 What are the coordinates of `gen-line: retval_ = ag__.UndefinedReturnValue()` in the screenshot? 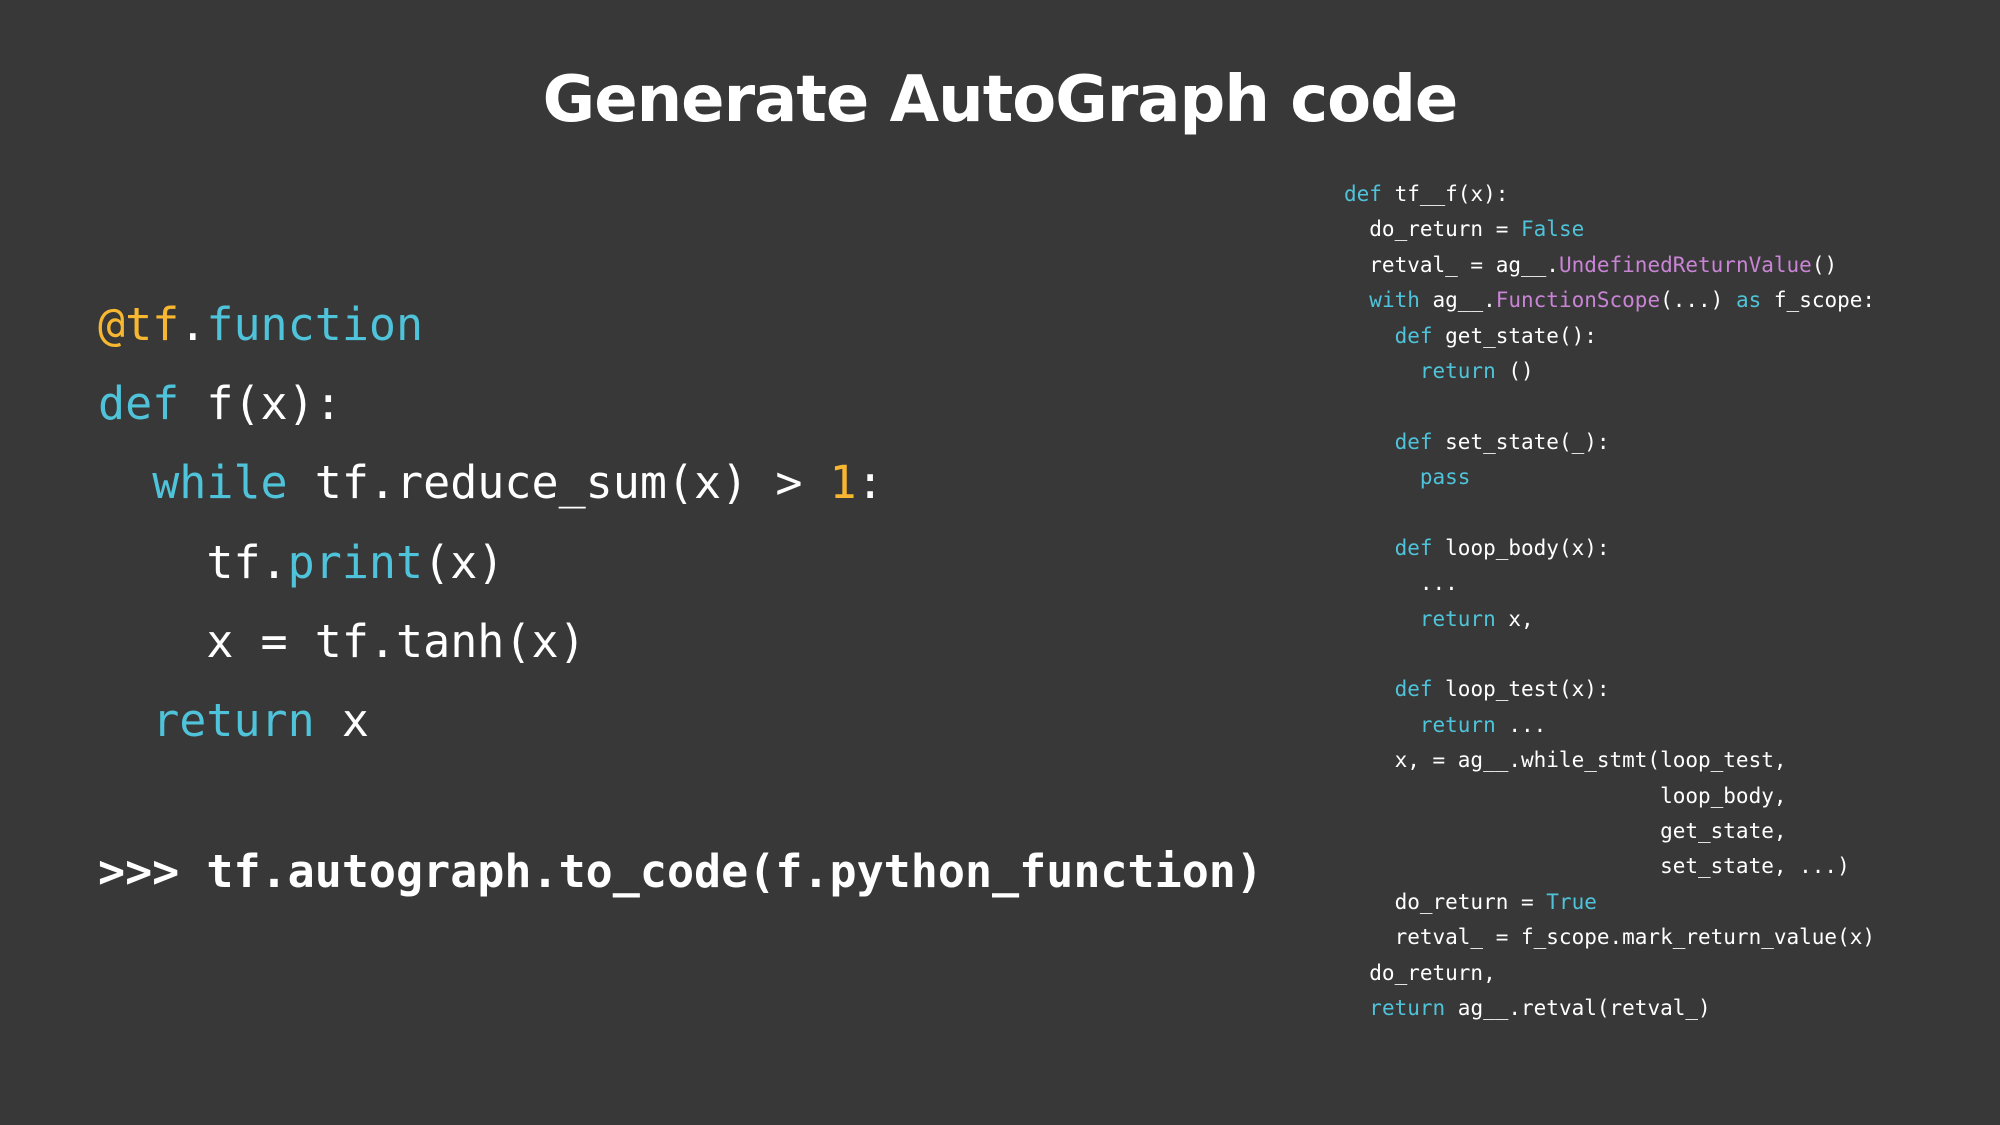 It's located at (1609, 265).